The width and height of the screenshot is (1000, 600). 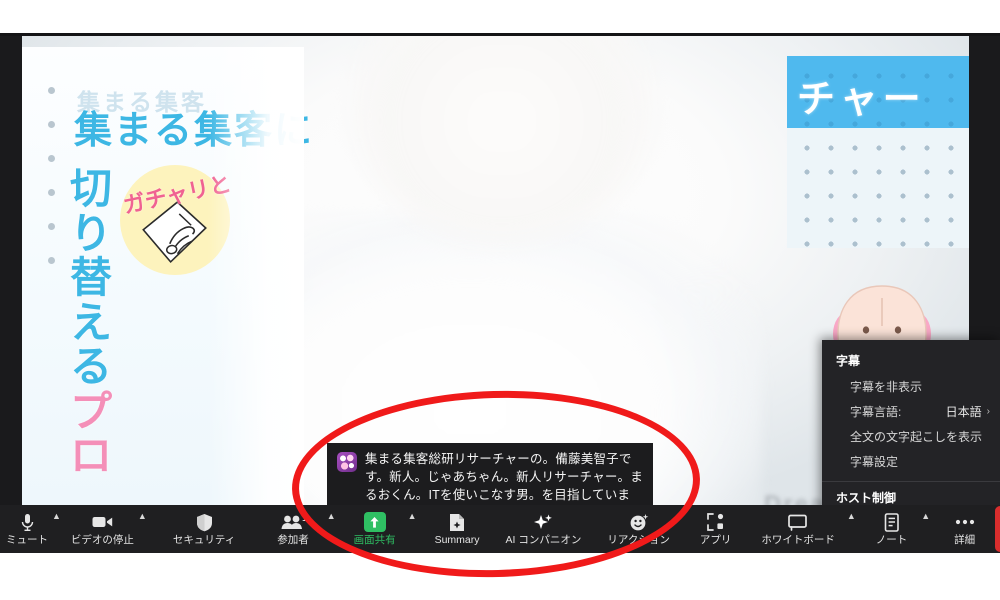 What do you see at coordinates (638, 539) in the screenshot?
I see `toolbar-label: リアクション` at bounding box center [638, 539].